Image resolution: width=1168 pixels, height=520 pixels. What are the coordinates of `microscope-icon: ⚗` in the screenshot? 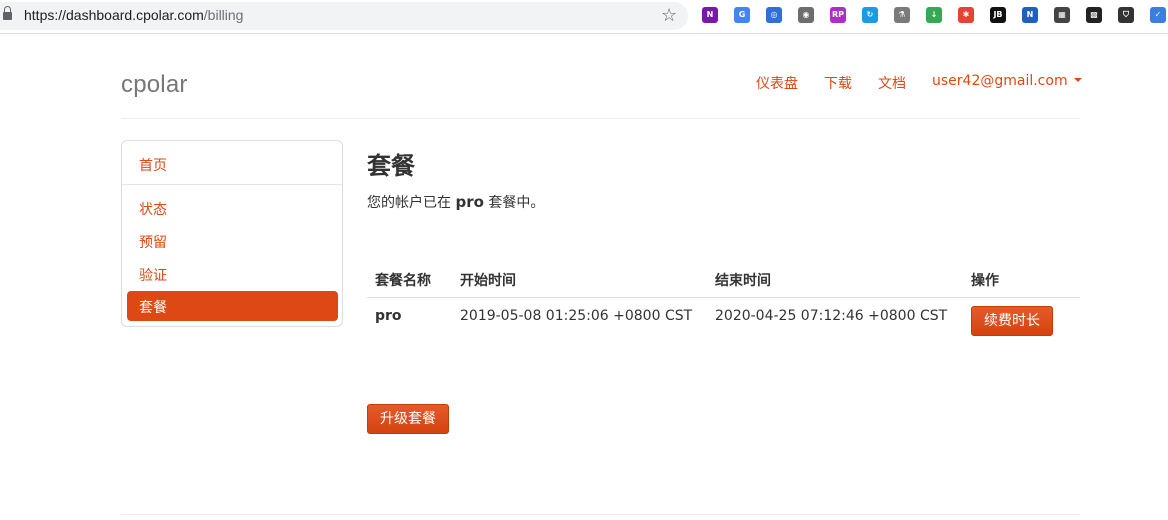 It's located at (902, 15).